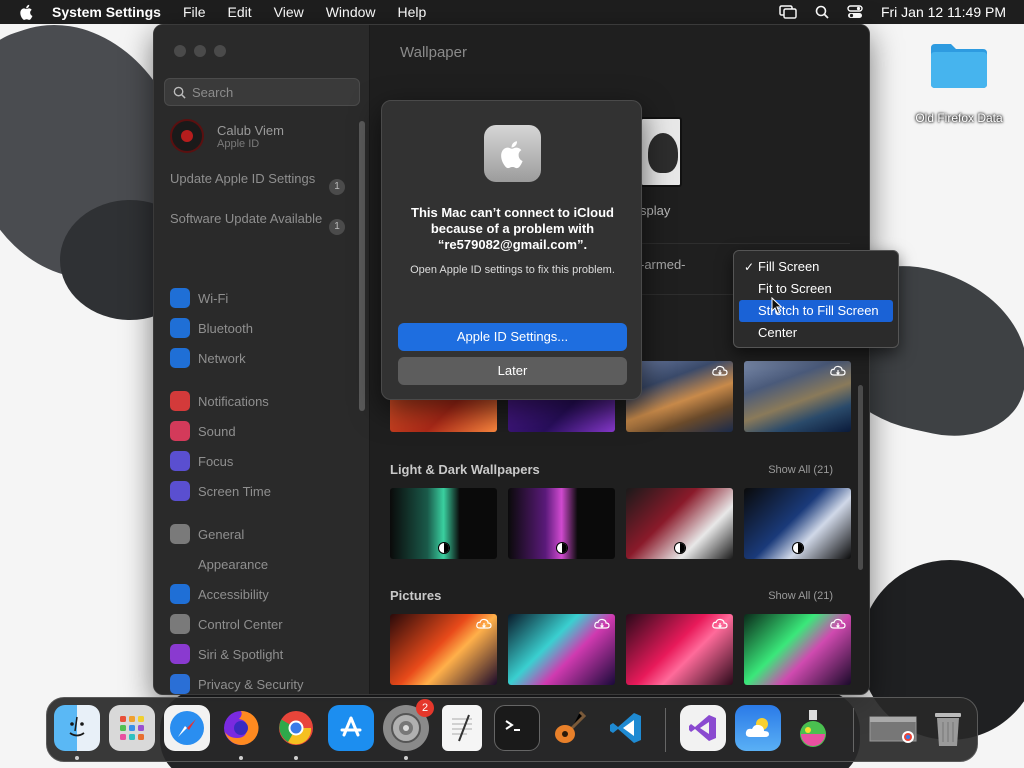  What do you see at coordinates (233, 564) in the screenshot?
I see `sidebar-item-label: Appearance` at bounding box center [233, 564].